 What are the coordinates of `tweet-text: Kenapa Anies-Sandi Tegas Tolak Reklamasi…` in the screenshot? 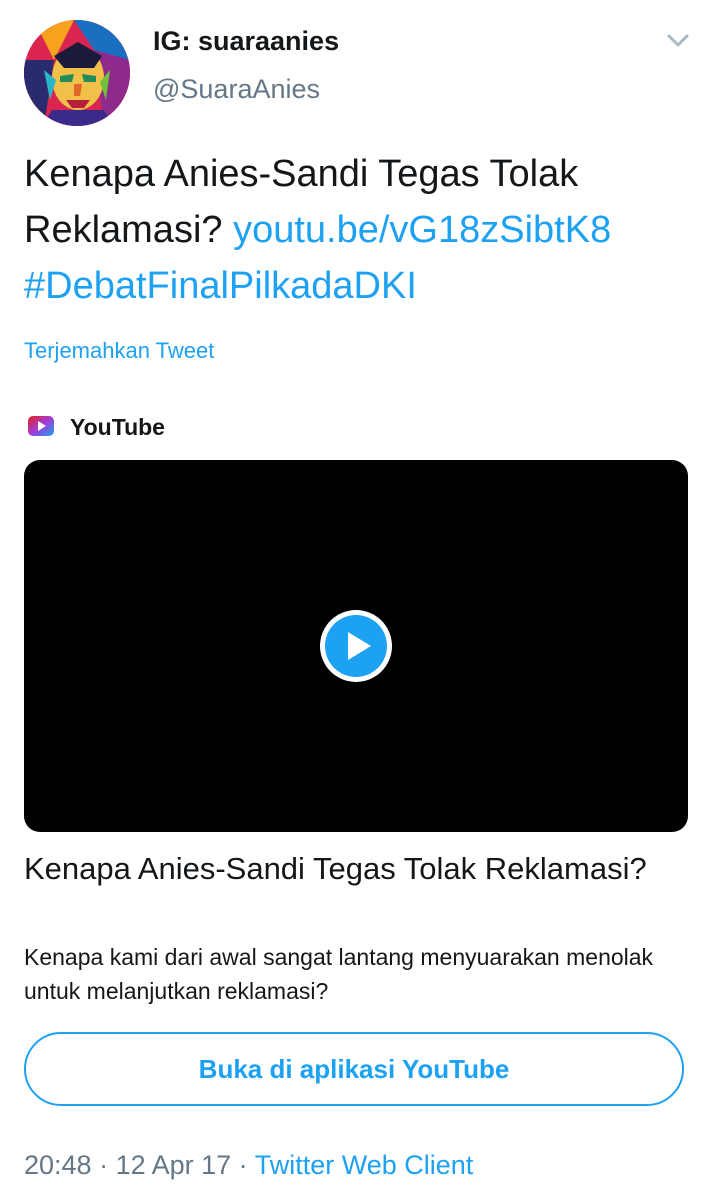 It's located at (359, 230).